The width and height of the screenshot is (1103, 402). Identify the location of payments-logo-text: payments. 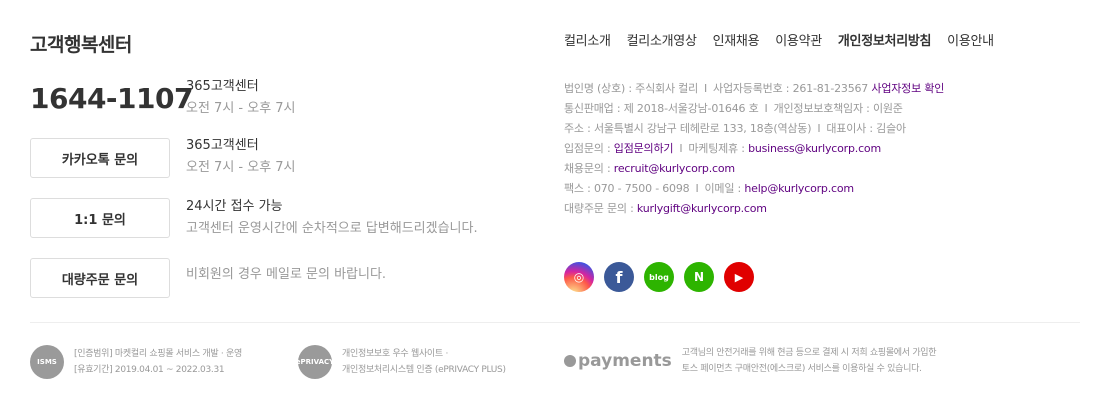
(625, 361).